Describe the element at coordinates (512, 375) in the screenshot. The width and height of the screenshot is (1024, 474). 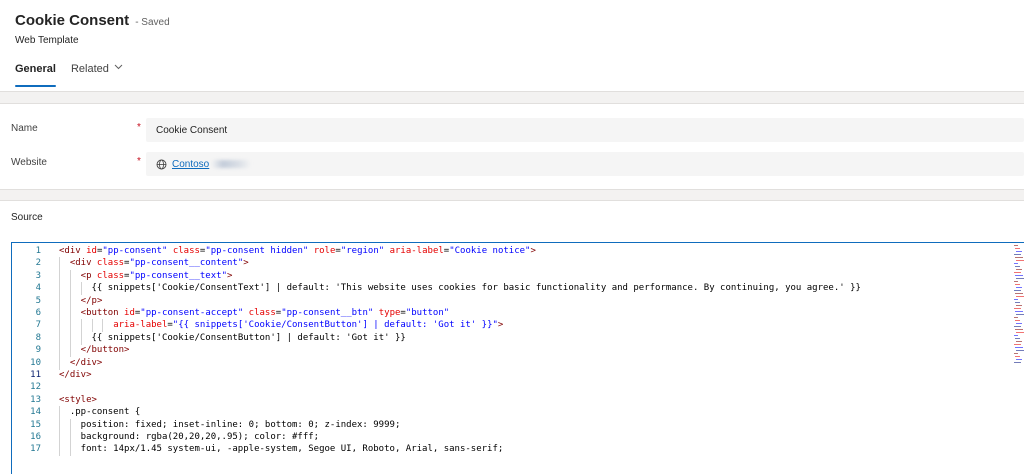
I see `code-line: 11 </div>` at that location.